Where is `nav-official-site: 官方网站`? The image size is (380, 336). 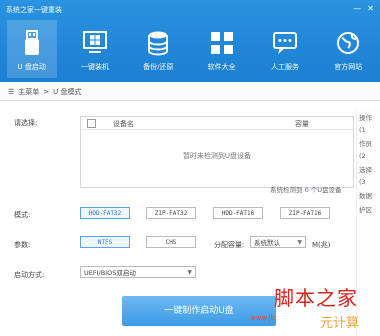 nav-official-site: 官方网站 is located at coordinates (348, 49).